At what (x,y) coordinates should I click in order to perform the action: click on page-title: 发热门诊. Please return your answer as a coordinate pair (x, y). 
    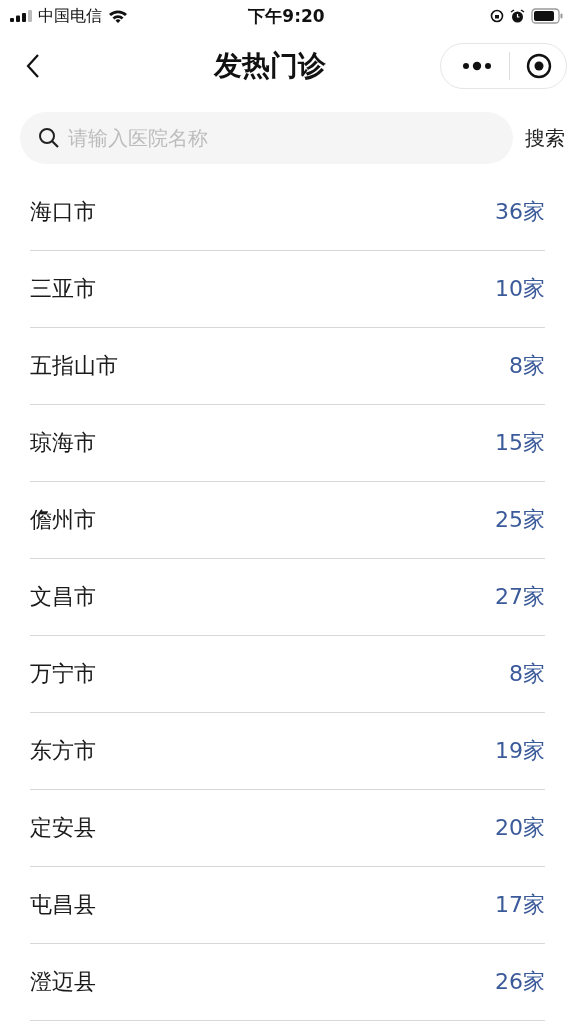
    Looking at the image, I should click on (269, 66).